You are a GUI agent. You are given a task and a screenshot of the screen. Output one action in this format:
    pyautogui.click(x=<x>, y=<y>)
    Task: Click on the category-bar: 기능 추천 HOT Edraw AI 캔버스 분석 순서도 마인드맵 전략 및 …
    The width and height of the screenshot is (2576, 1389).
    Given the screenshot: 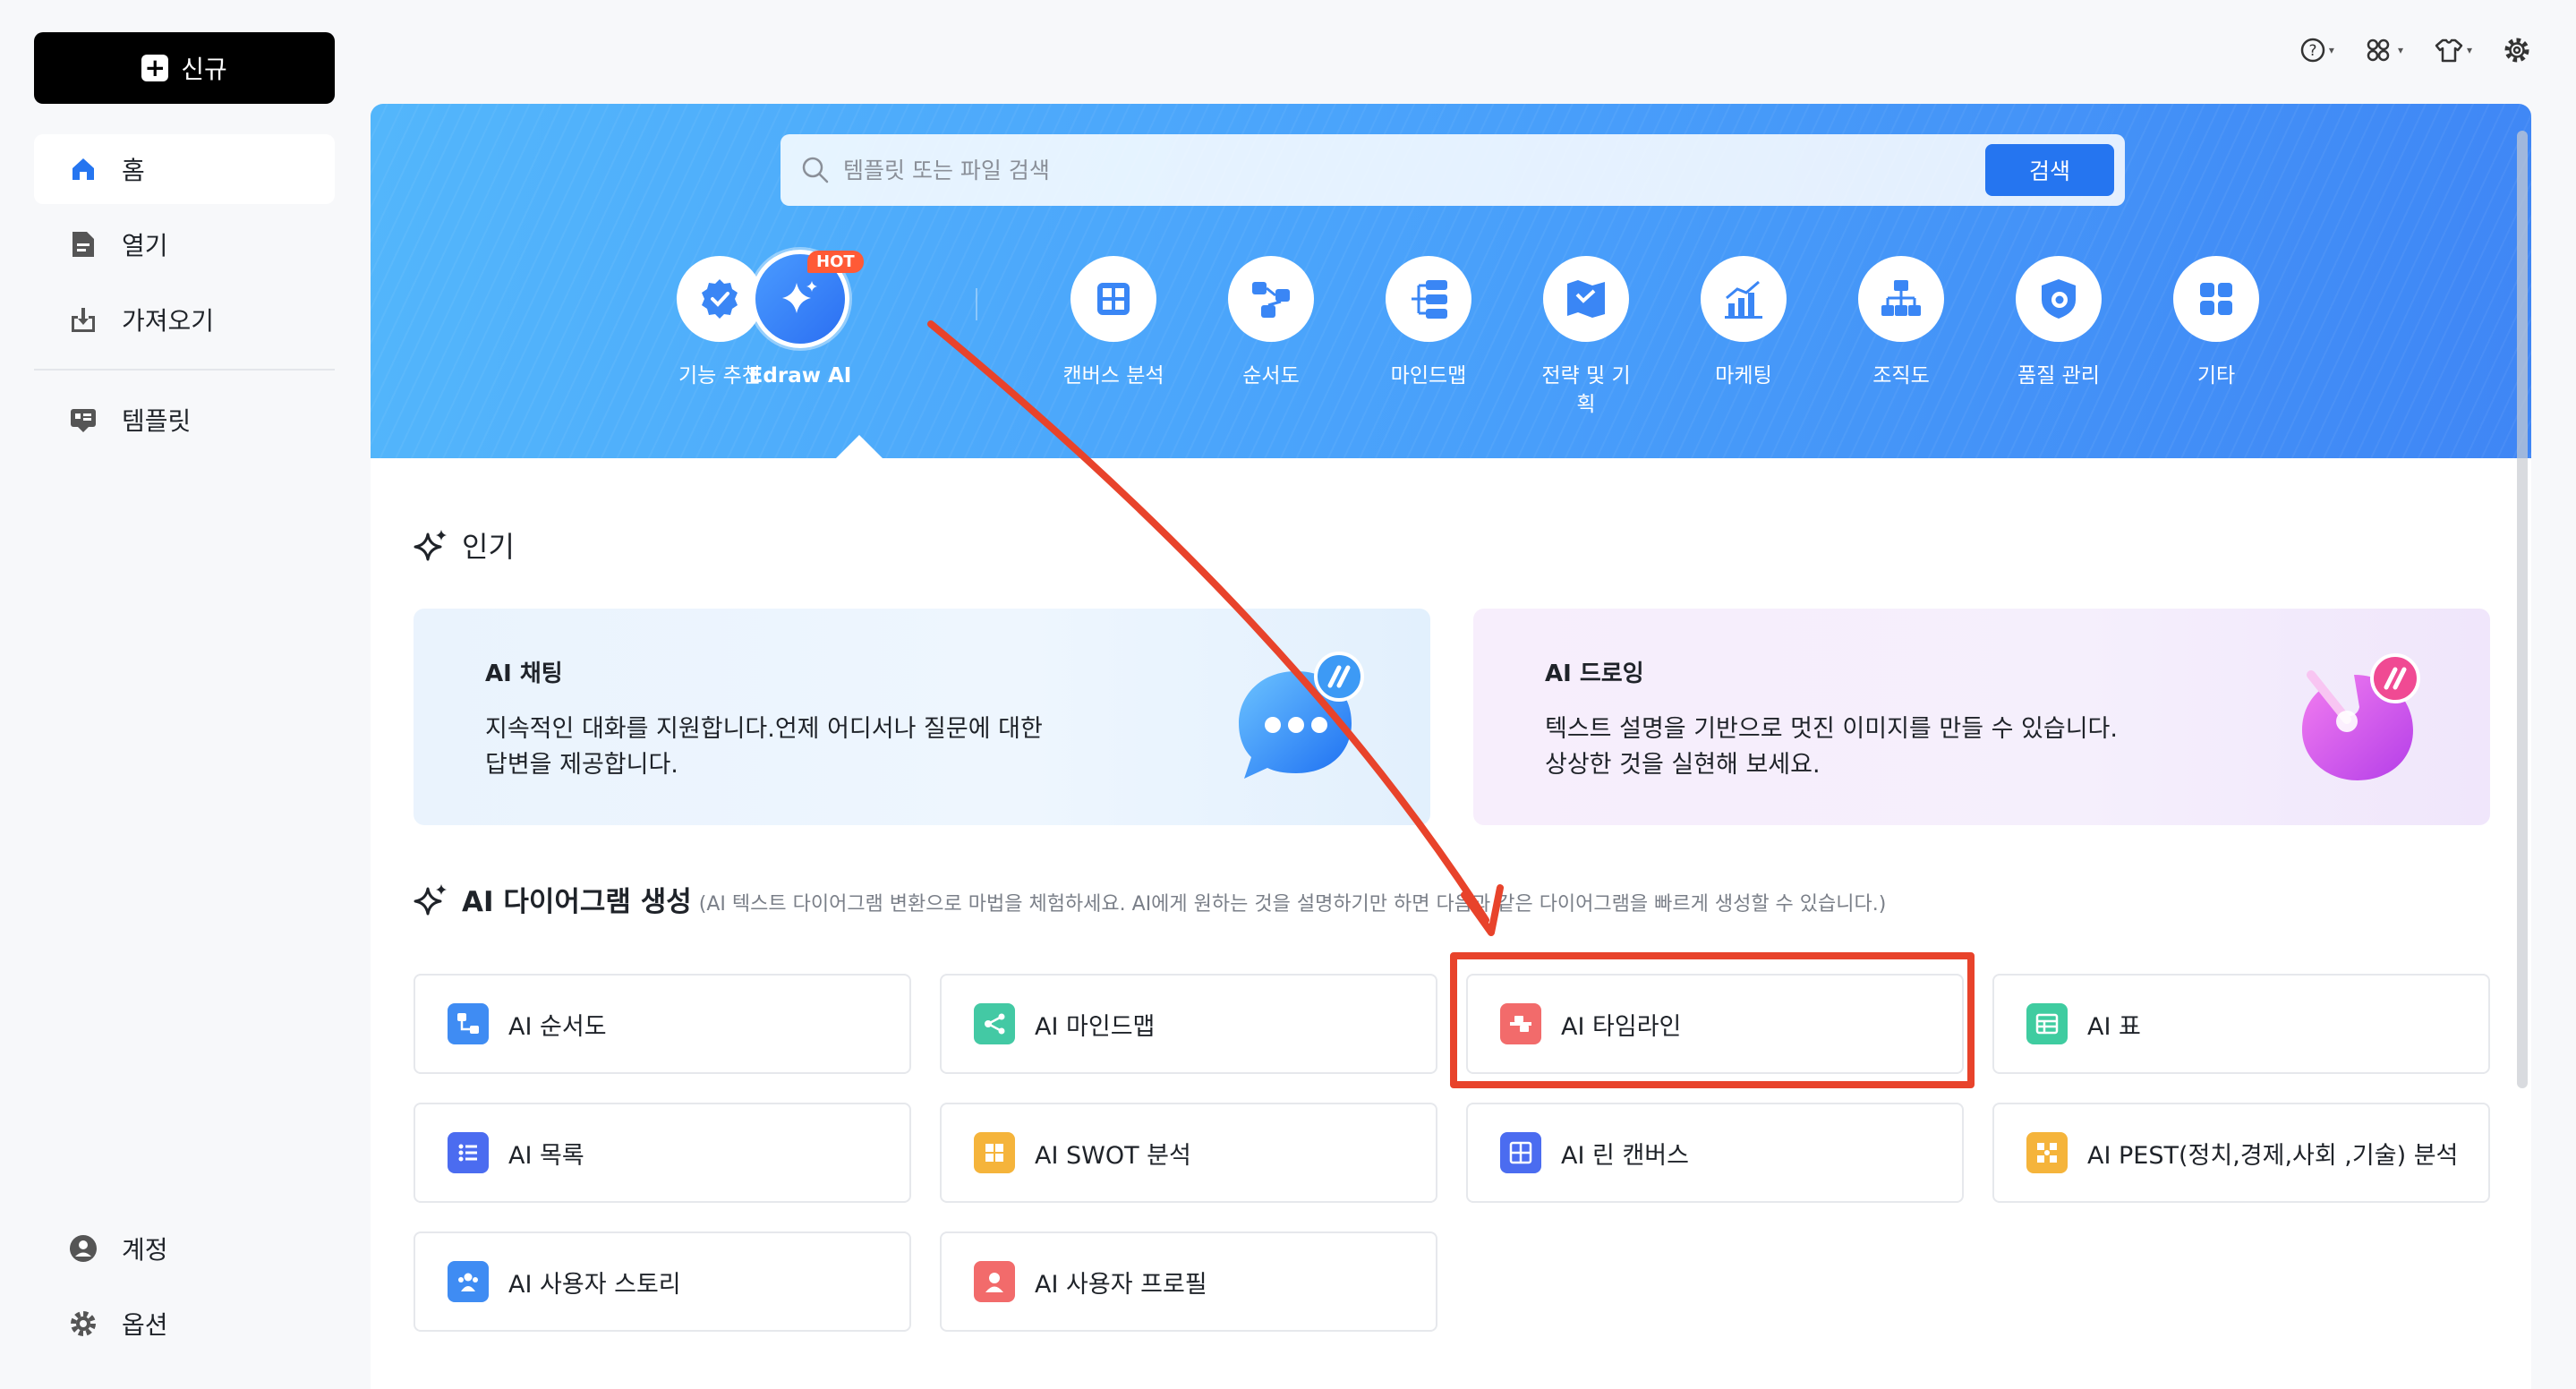 What is the action you would take?
    pyautogui.click(x=1451, y=342)
    